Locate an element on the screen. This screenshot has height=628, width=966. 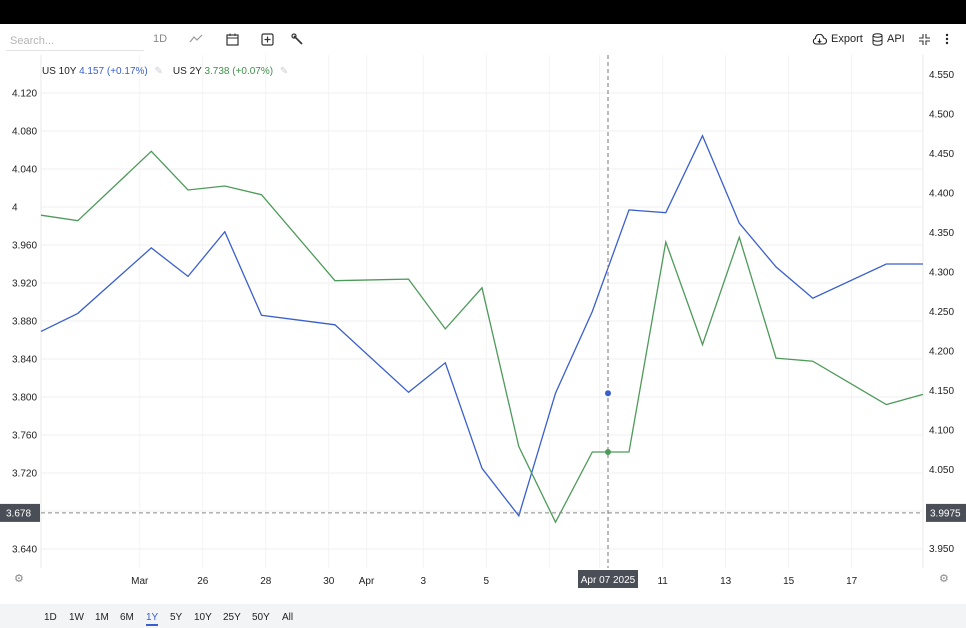
y-tick-label-right: 4.050 is located at coordinates (941, 470).